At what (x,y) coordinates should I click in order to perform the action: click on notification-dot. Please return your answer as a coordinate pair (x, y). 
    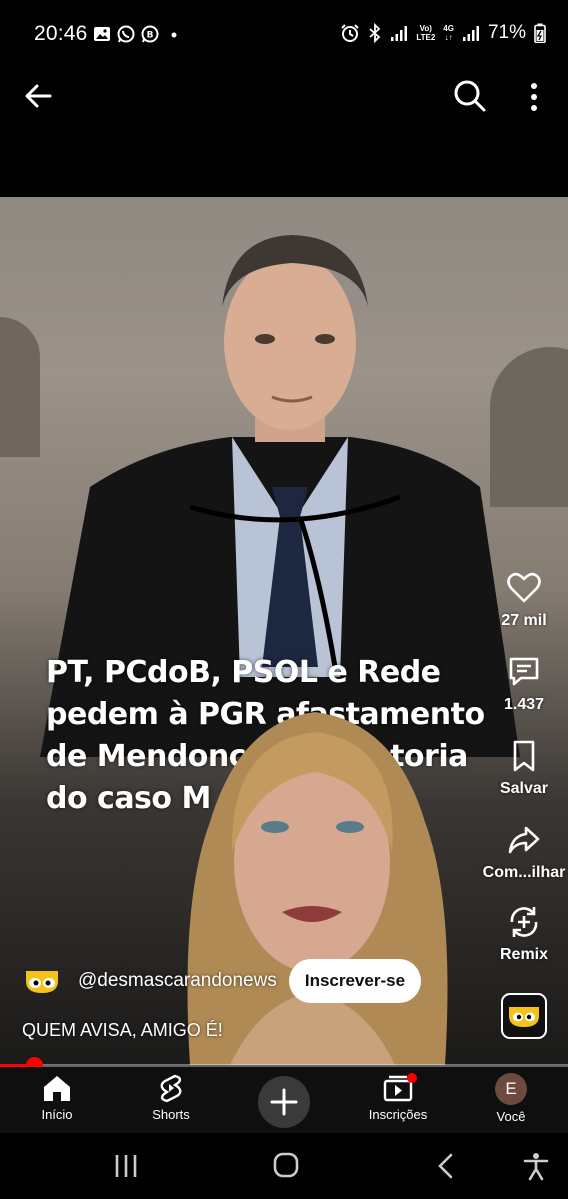
    Looking at the image, I should click on (412, 1078).